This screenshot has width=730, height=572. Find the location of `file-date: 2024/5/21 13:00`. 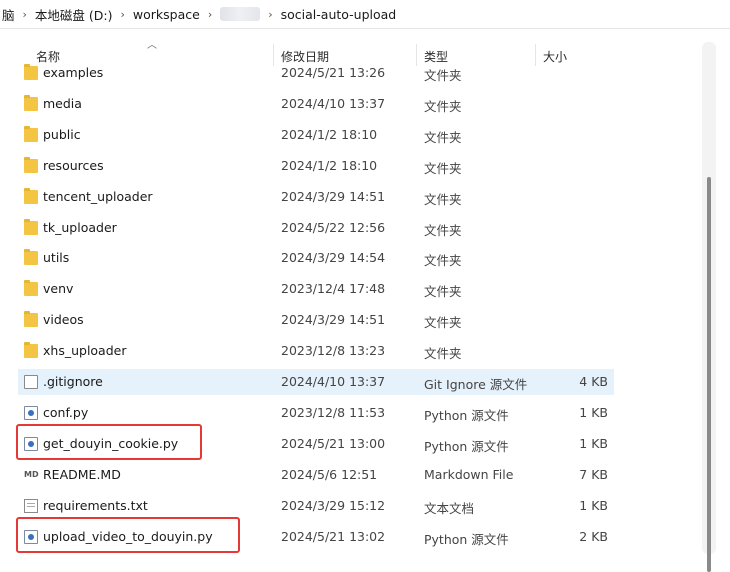

file-date: 2024/5/21 13:00 is located at coordinates (333, 443).